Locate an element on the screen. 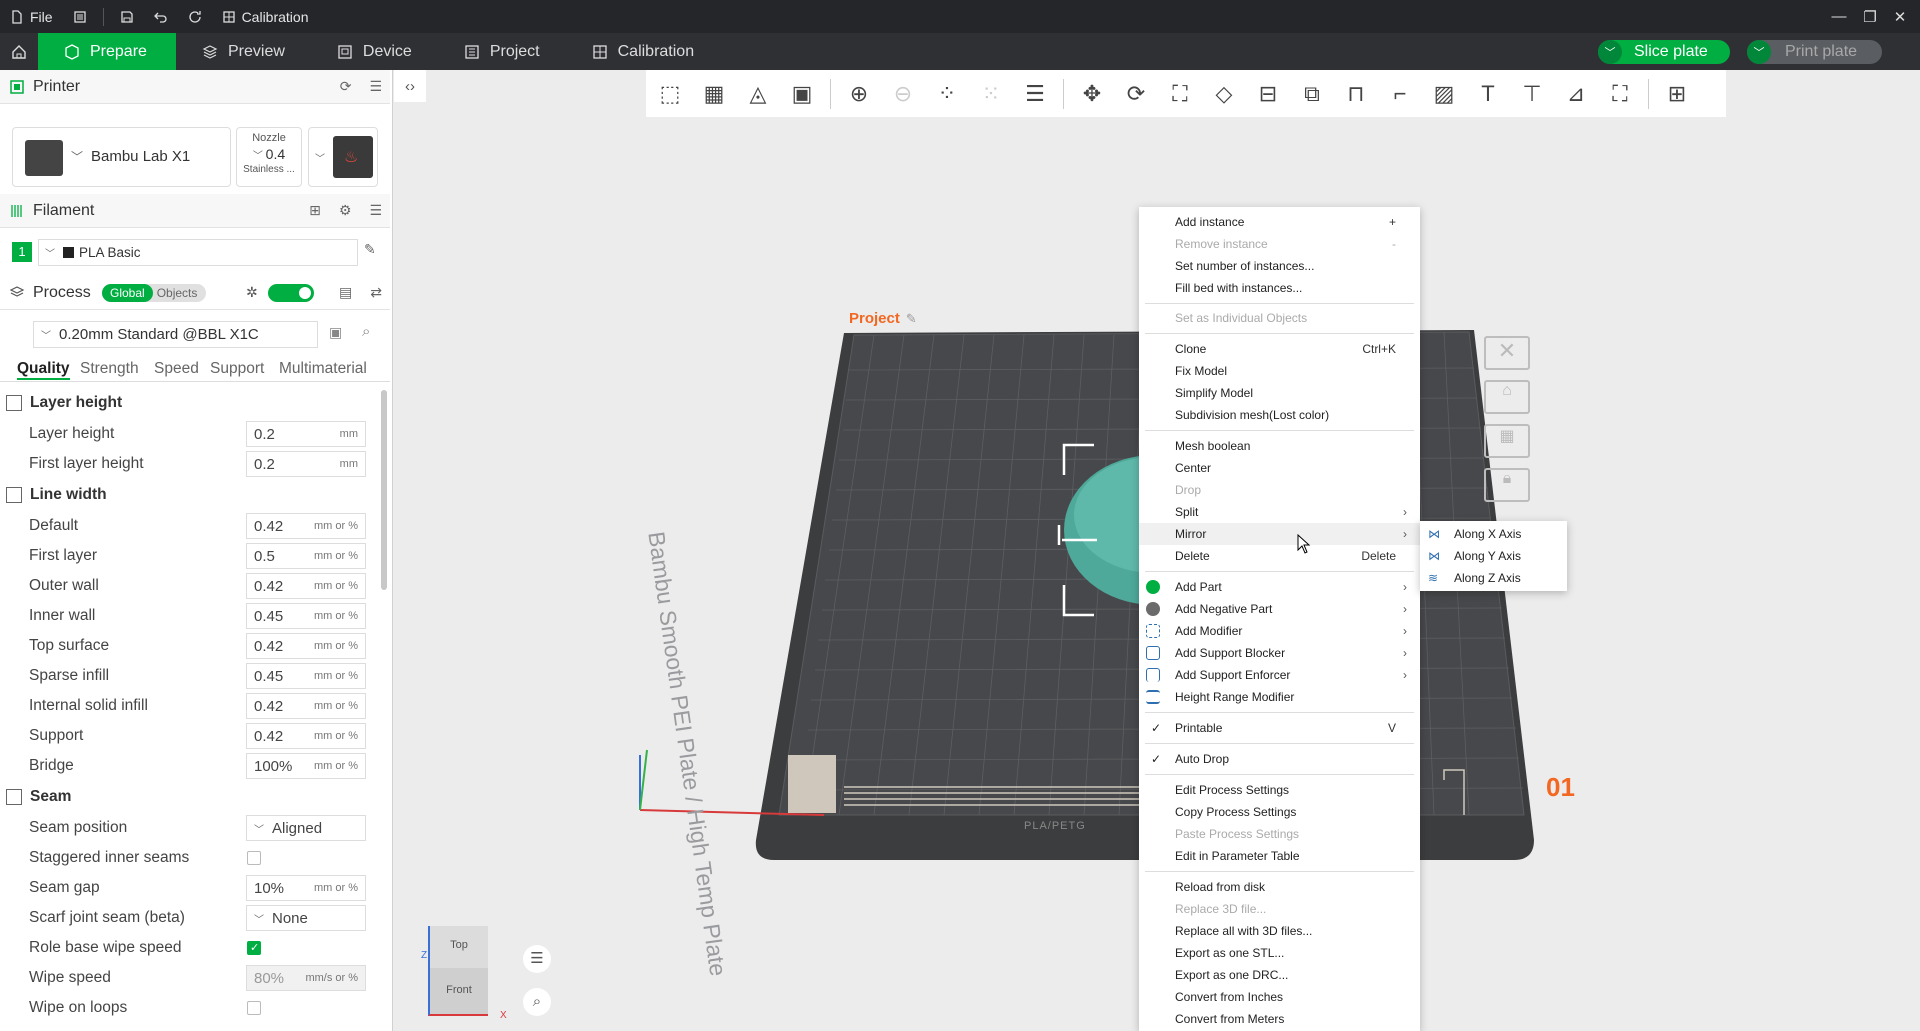  assembly-icon: ⛶ is located at coordinates (1620, 94).